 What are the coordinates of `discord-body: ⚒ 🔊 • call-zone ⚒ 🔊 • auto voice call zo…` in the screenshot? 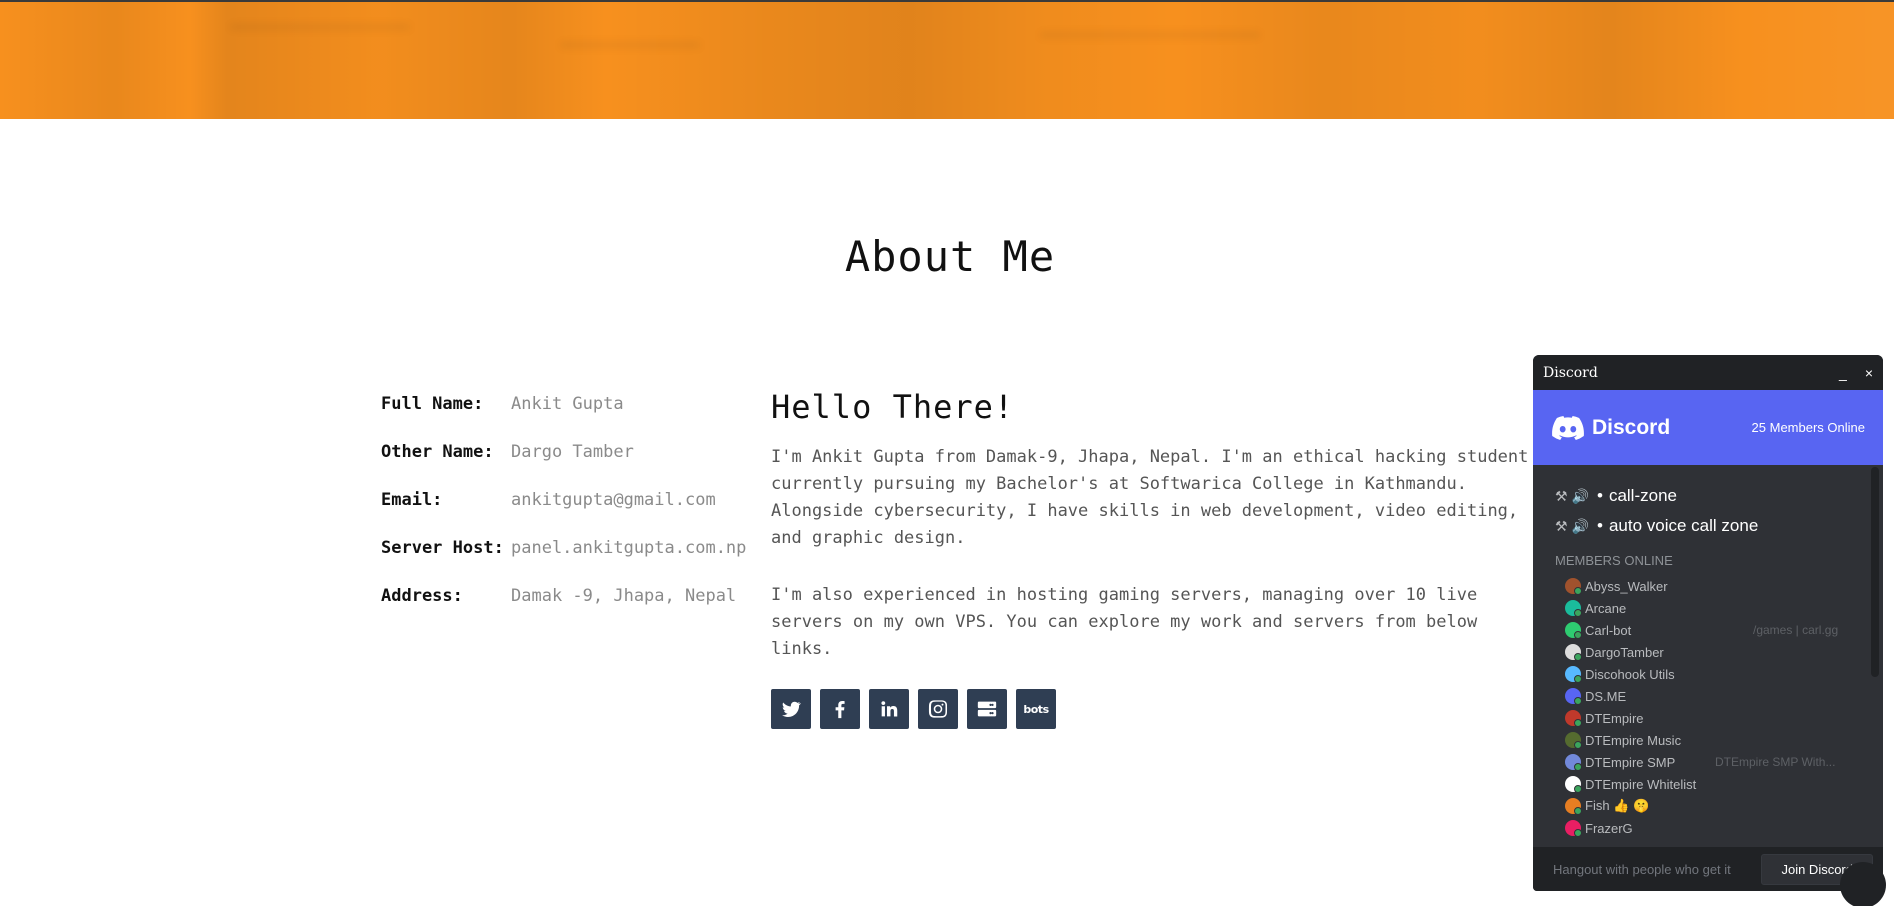 It's located at (1708, 658).